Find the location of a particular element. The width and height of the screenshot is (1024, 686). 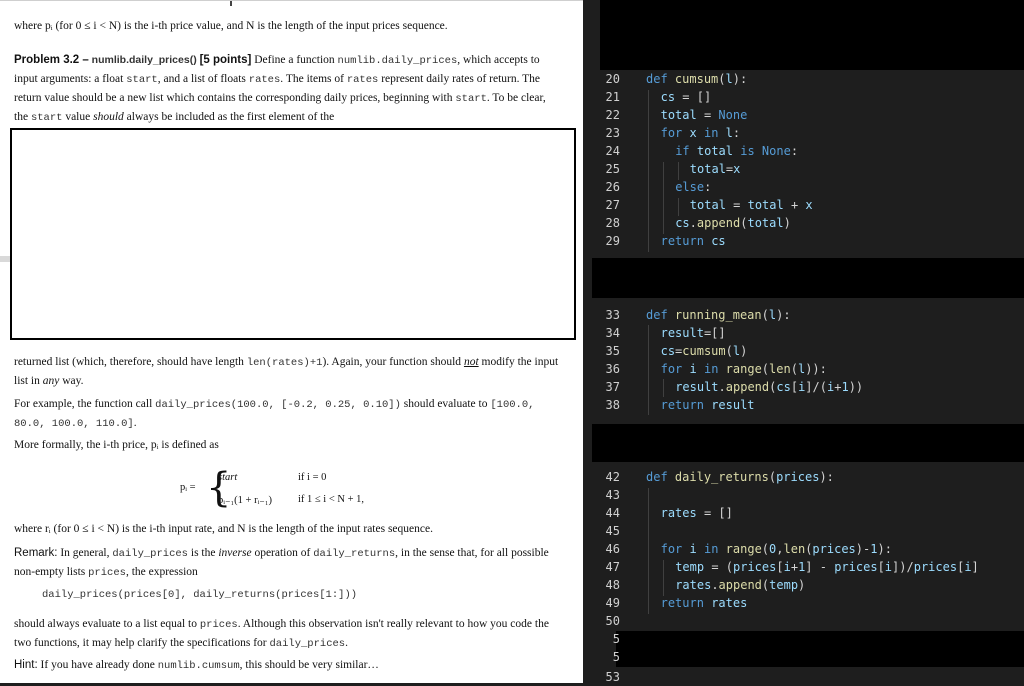

code-line: 50 is located at coordinates (804, 621).